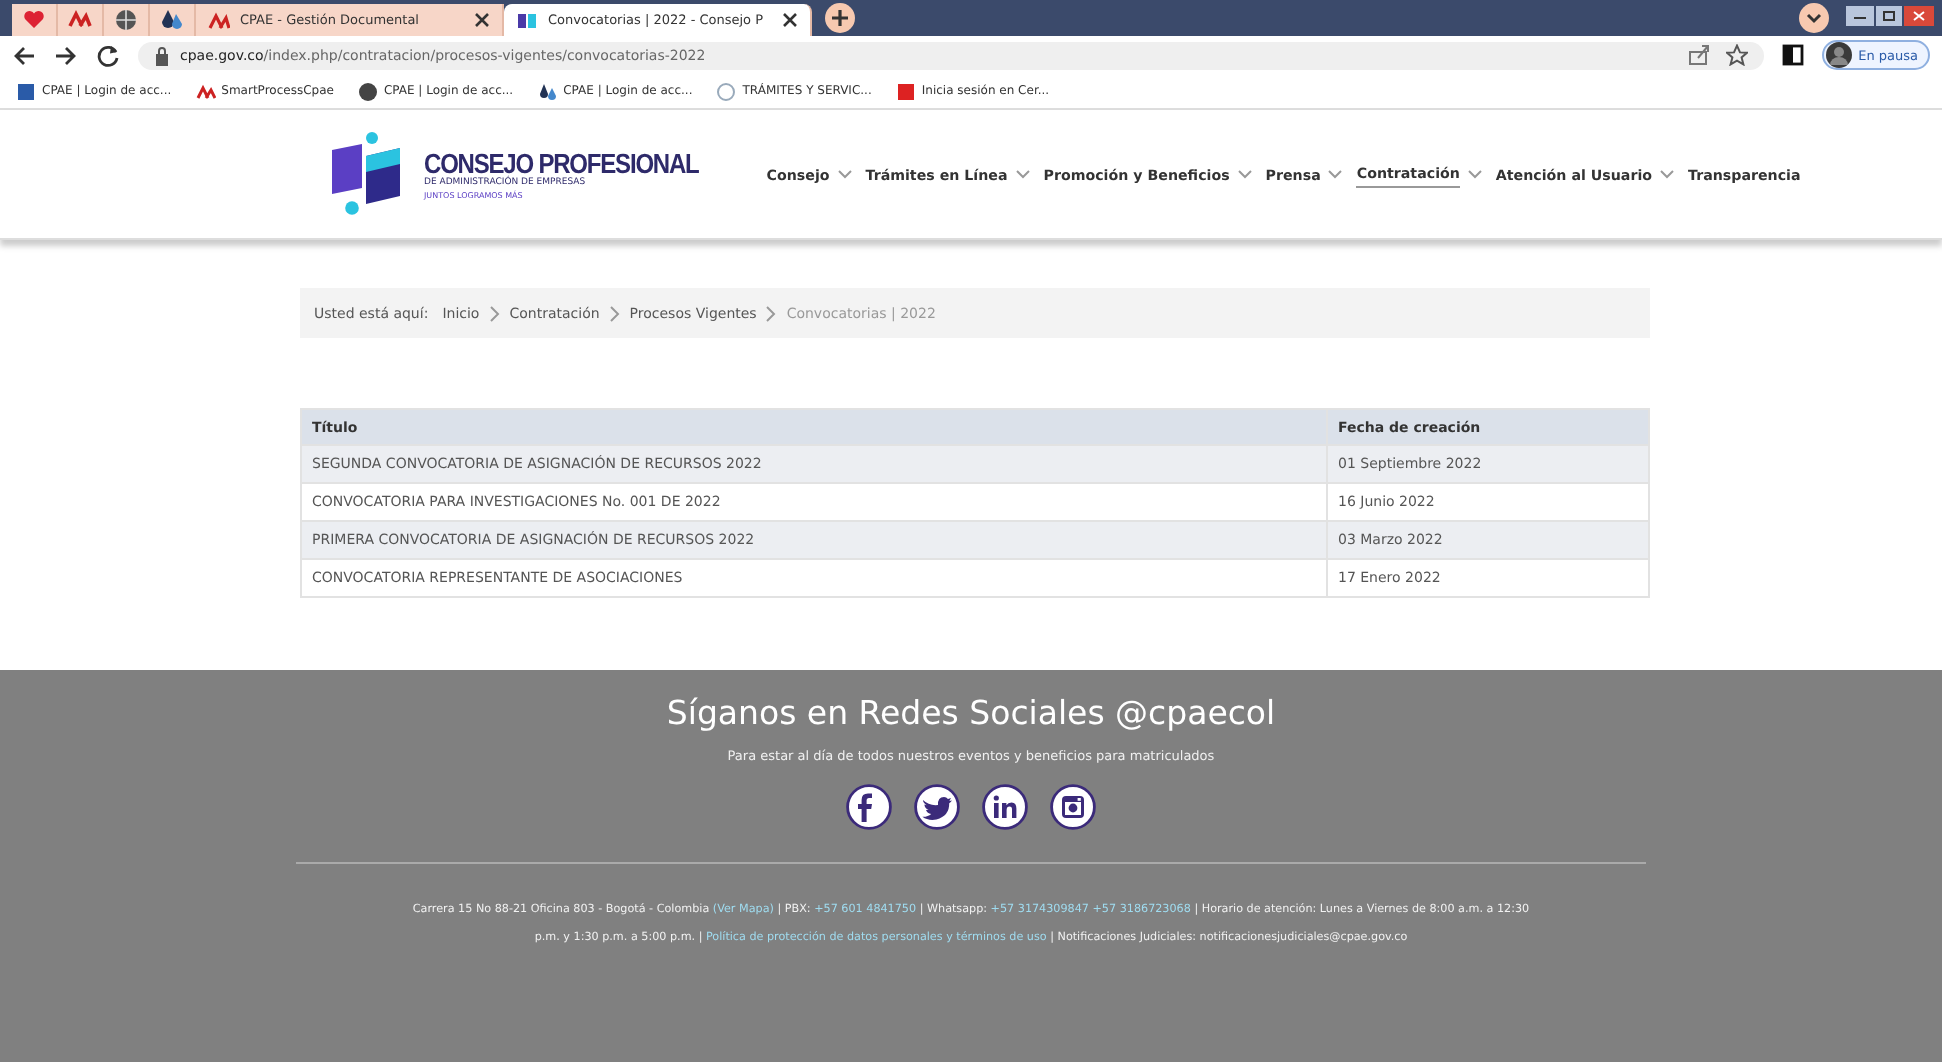 Image resolution: width=1942 pixels, height=1062 pixels. What do you see at coordinates (108, 55) in the screenshot?
I see `reload-icon` at bounding box center [108, 55].